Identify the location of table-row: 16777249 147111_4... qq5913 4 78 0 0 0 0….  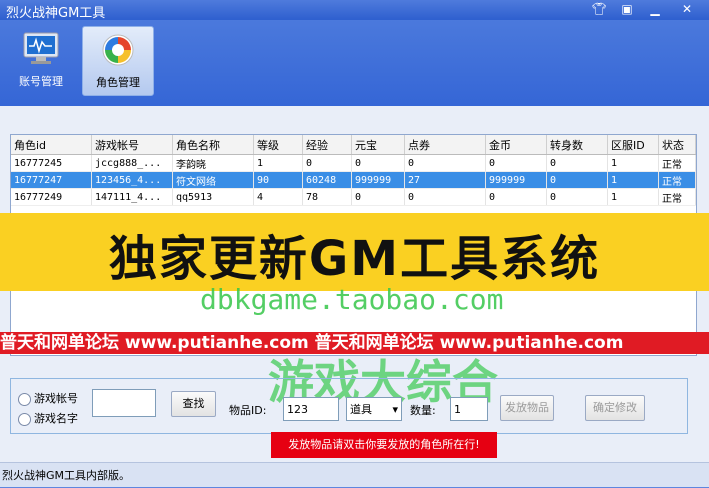
(353, 197).